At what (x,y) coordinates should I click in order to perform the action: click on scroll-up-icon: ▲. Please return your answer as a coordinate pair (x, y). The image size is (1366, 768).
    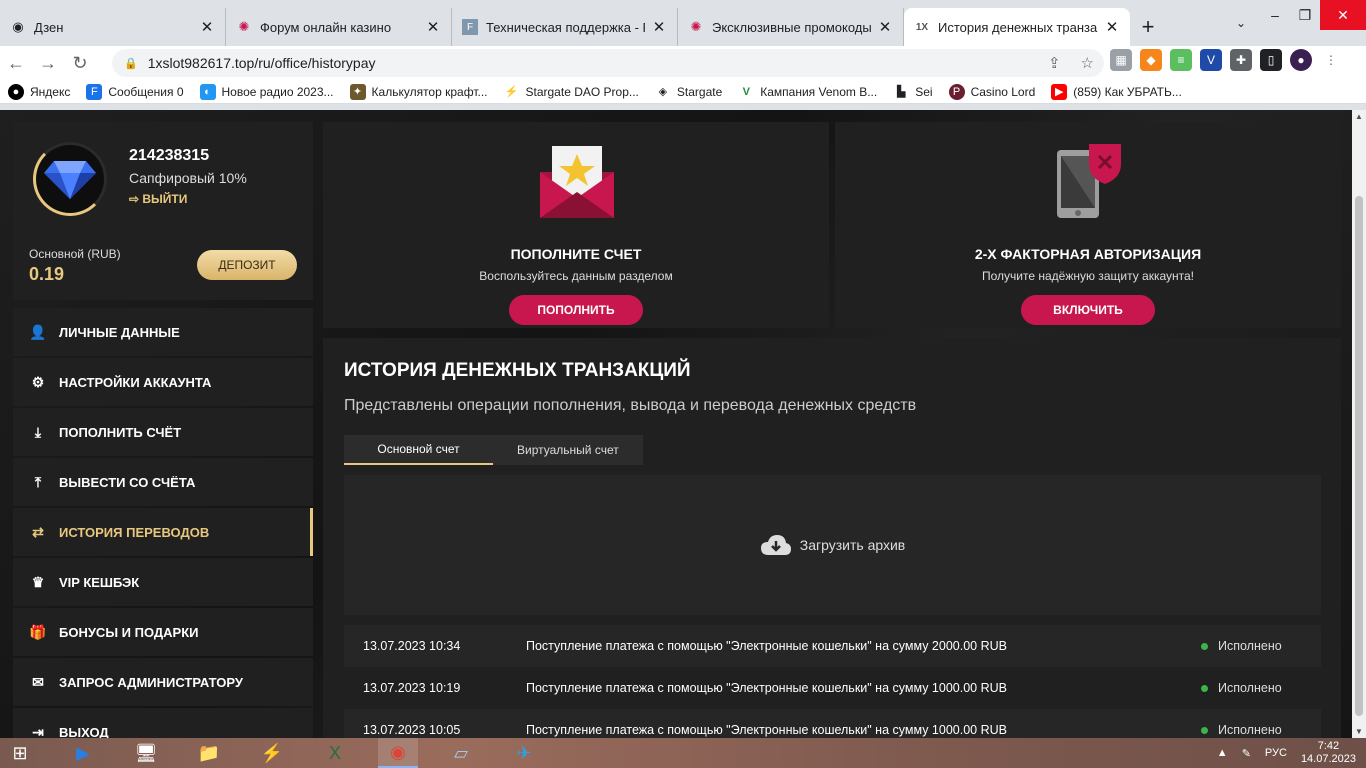
    Looking at the image, I should click on (1359, 116).